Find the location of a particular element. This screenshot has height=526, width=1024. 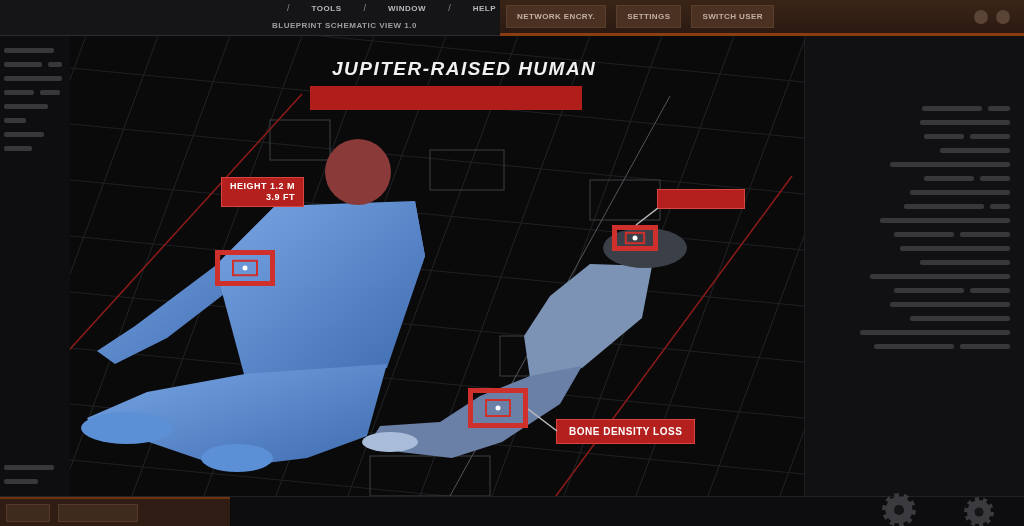

height-tag-text: HEIGHT 1.2 M is located at coordinates (262, 186).